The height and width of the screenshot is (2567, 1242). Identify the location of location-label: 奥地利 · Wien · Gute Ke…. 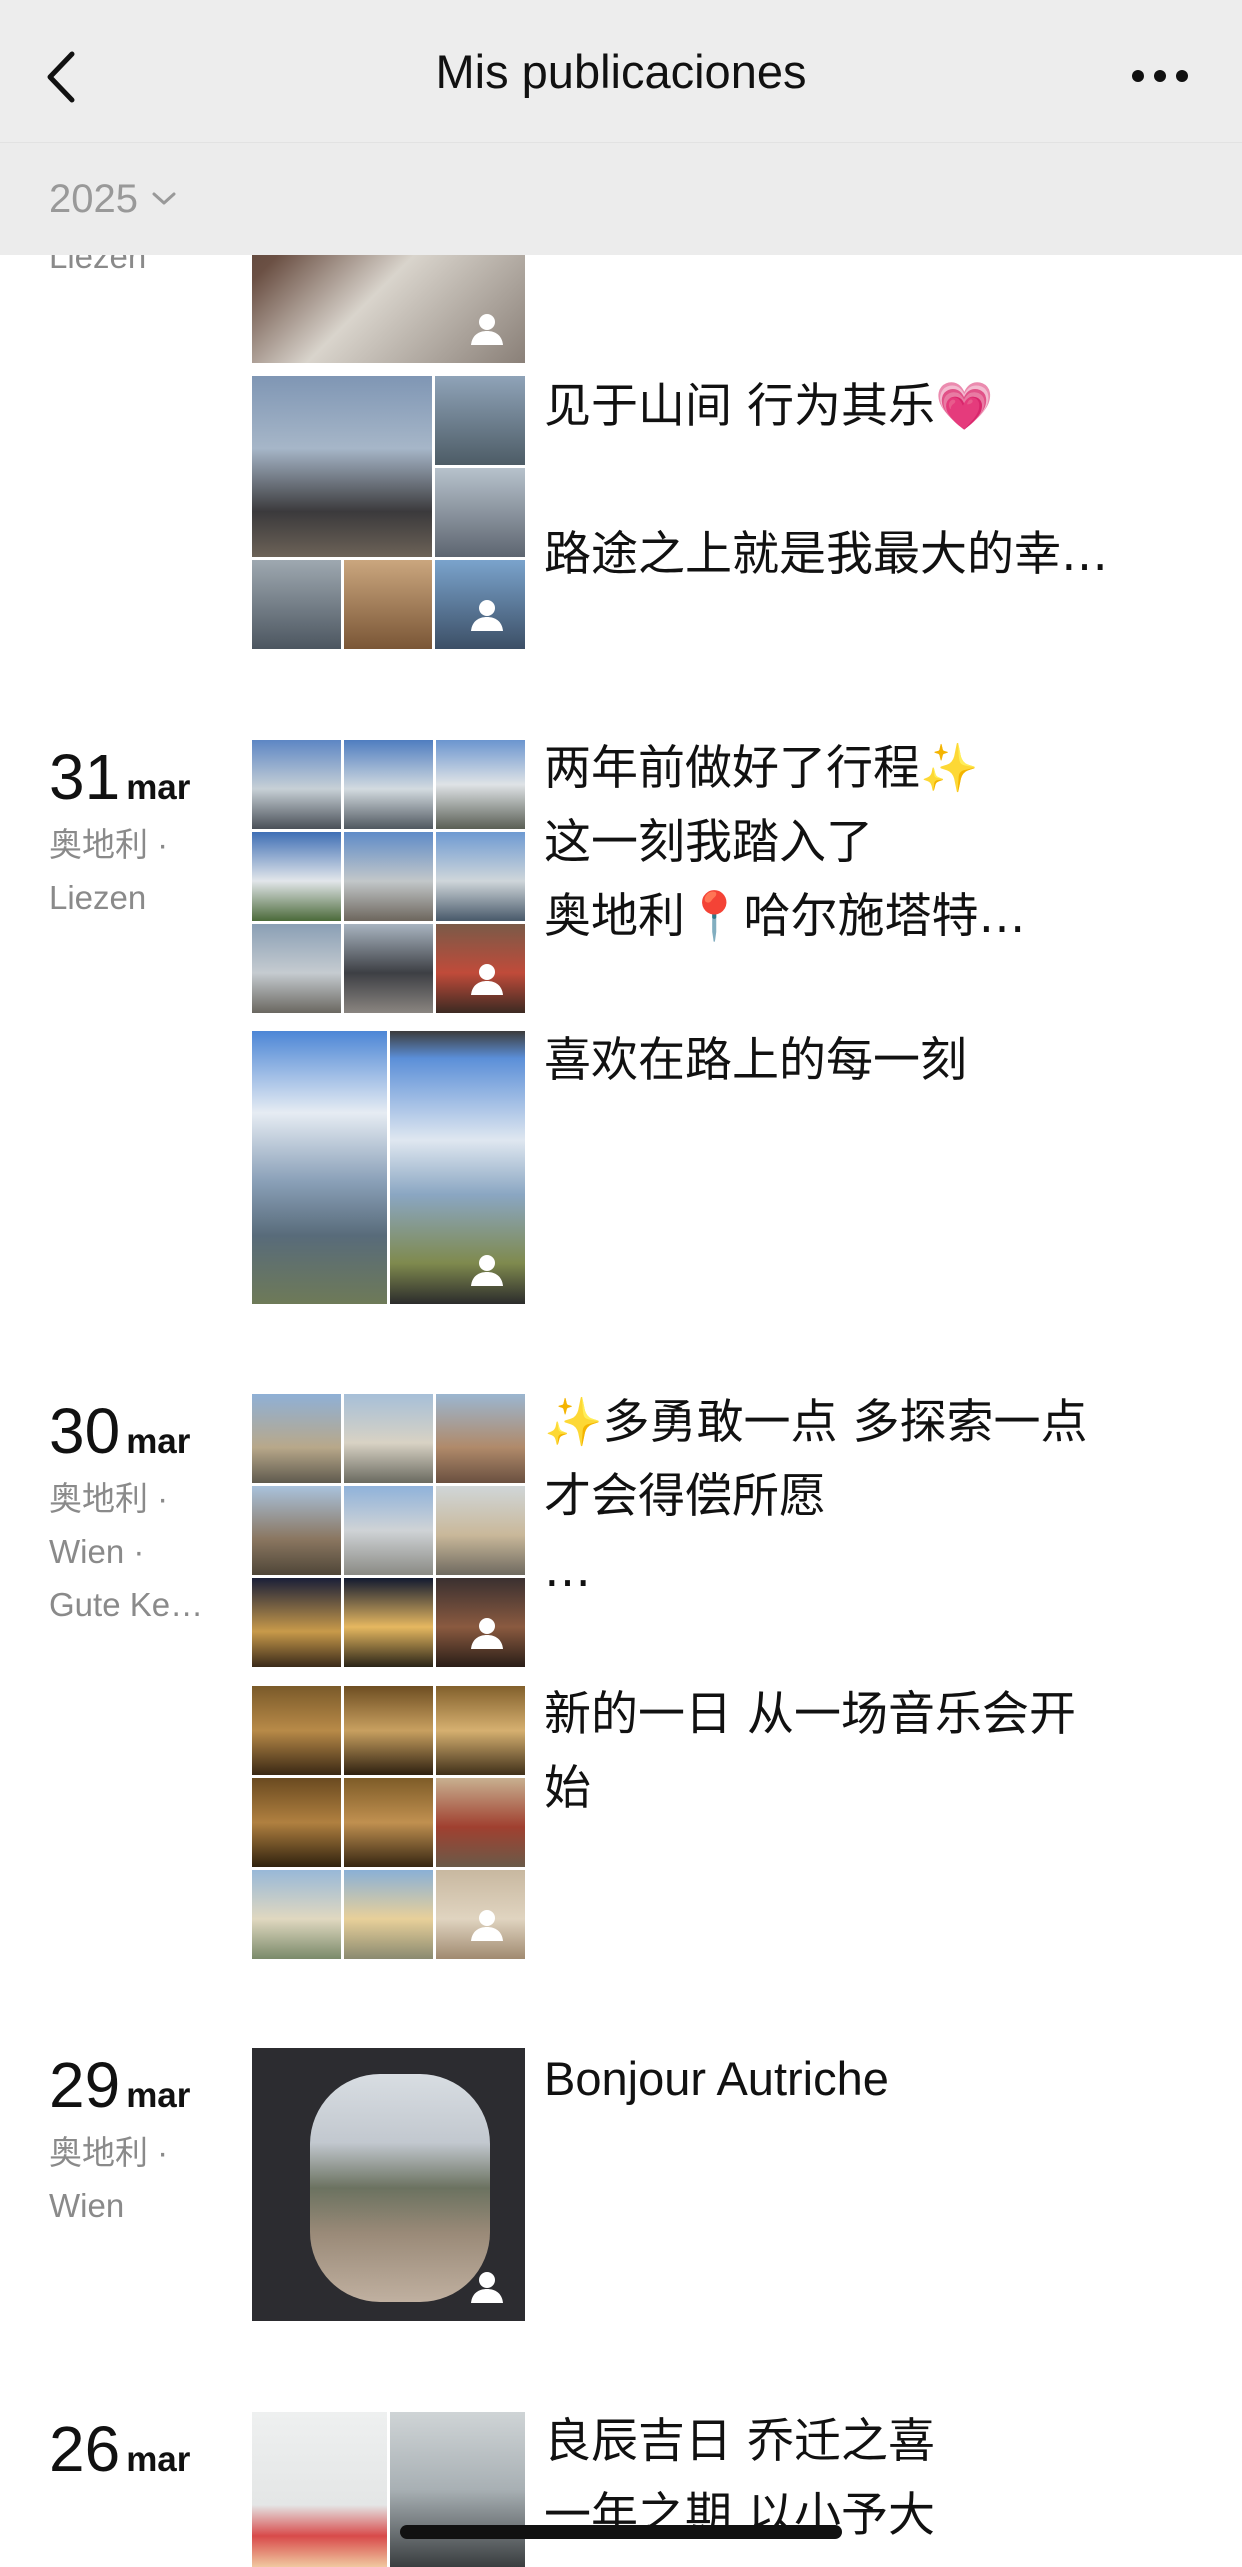
(126, 1551).